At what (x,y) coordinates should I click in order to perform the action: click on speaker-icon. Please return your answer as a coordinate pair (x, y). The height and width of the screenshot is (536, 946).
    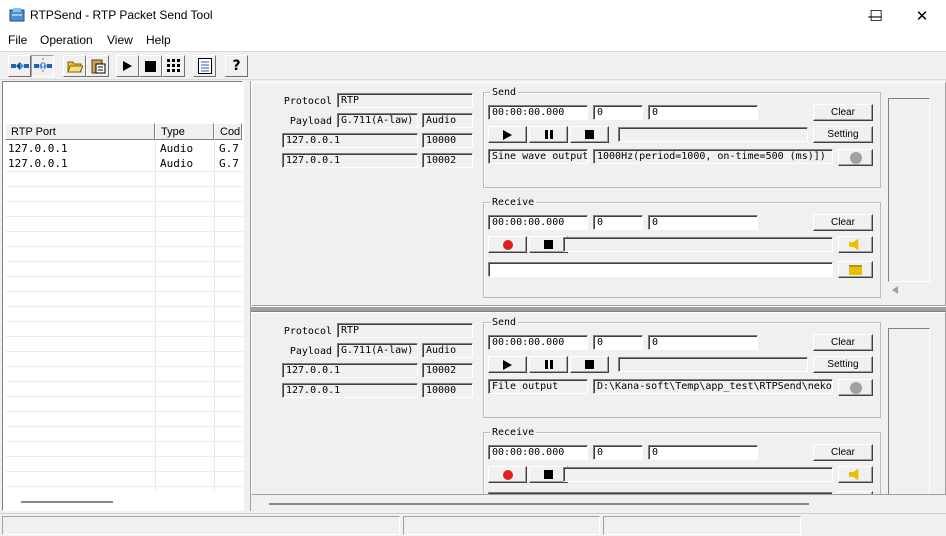
    Looking at the image, I should click on (853, 474).